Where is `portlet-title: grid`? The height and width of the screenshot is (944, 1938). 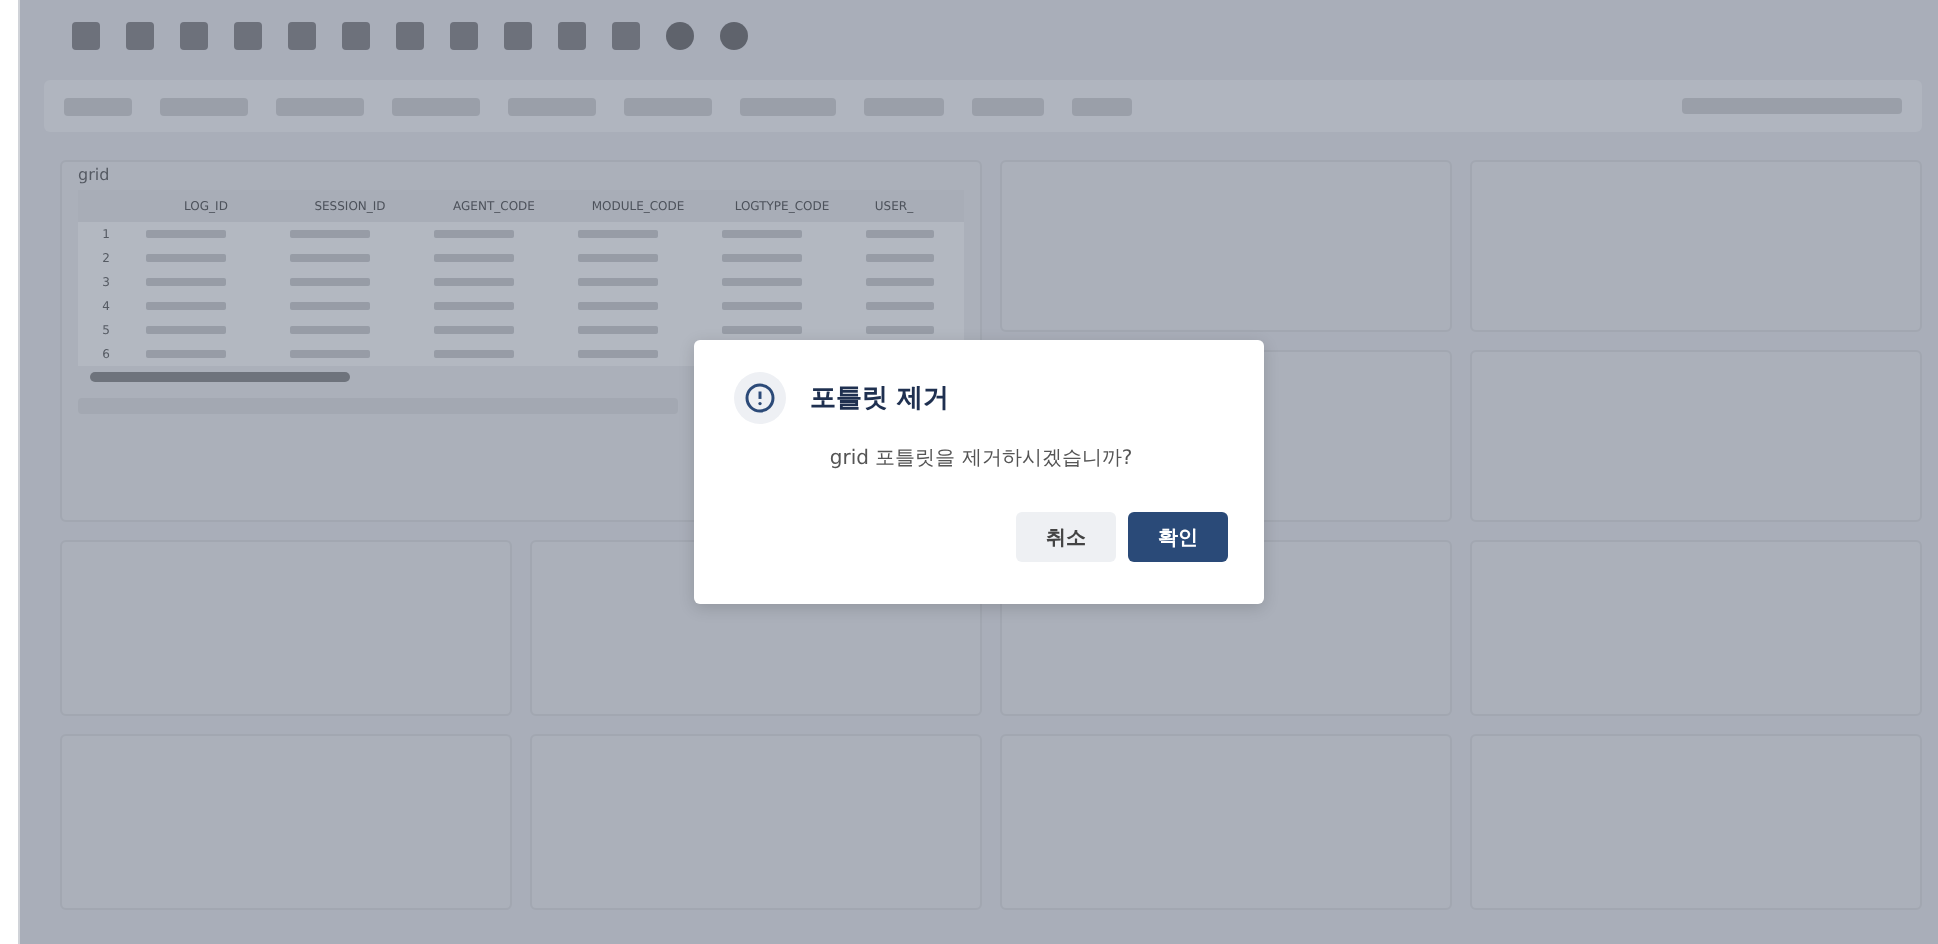
portlet-title: grid is located at coordinates (95, 176).